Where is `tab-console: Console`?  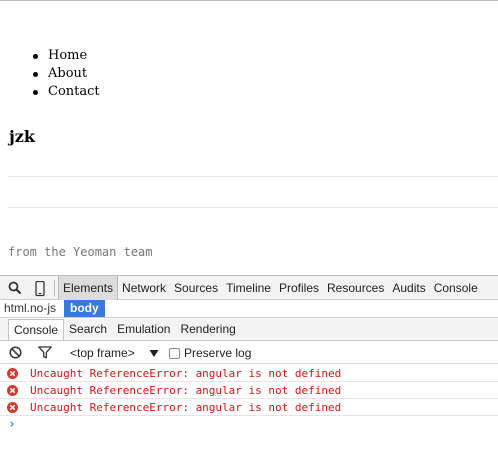
tab-console: Console is located at coordinates (456, 288).